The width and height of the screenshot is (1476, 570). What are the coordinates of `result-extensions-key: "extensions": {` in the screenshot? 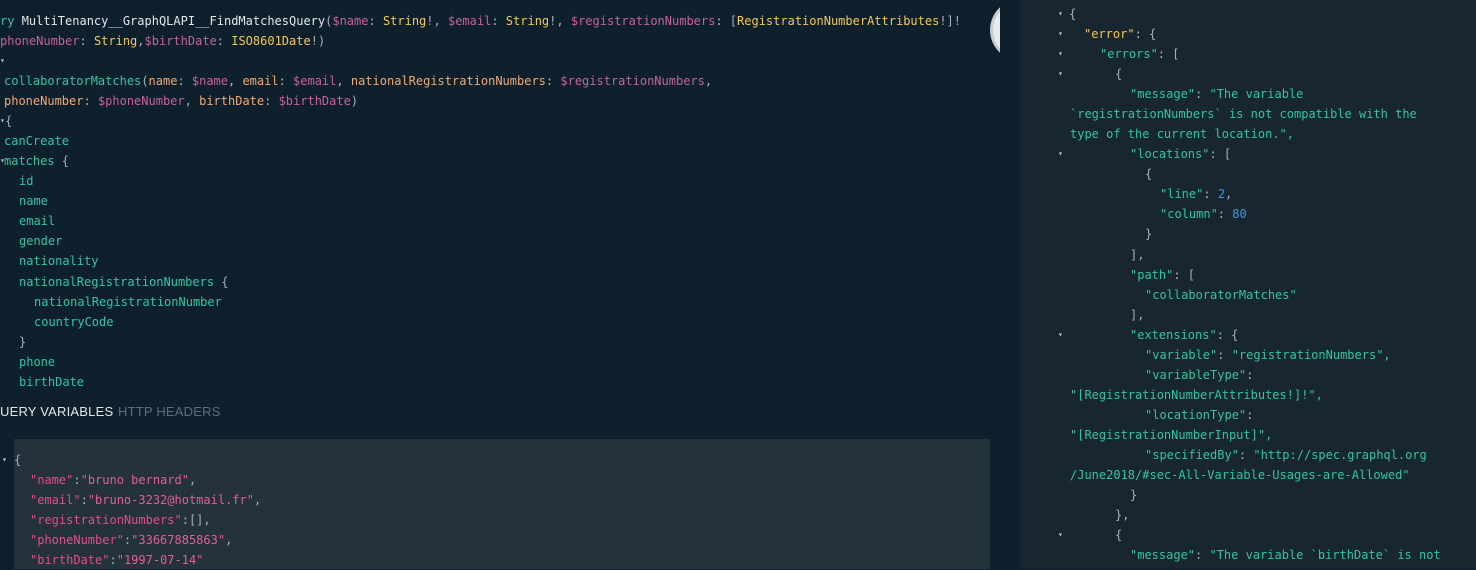 It's located at (1184, 335).